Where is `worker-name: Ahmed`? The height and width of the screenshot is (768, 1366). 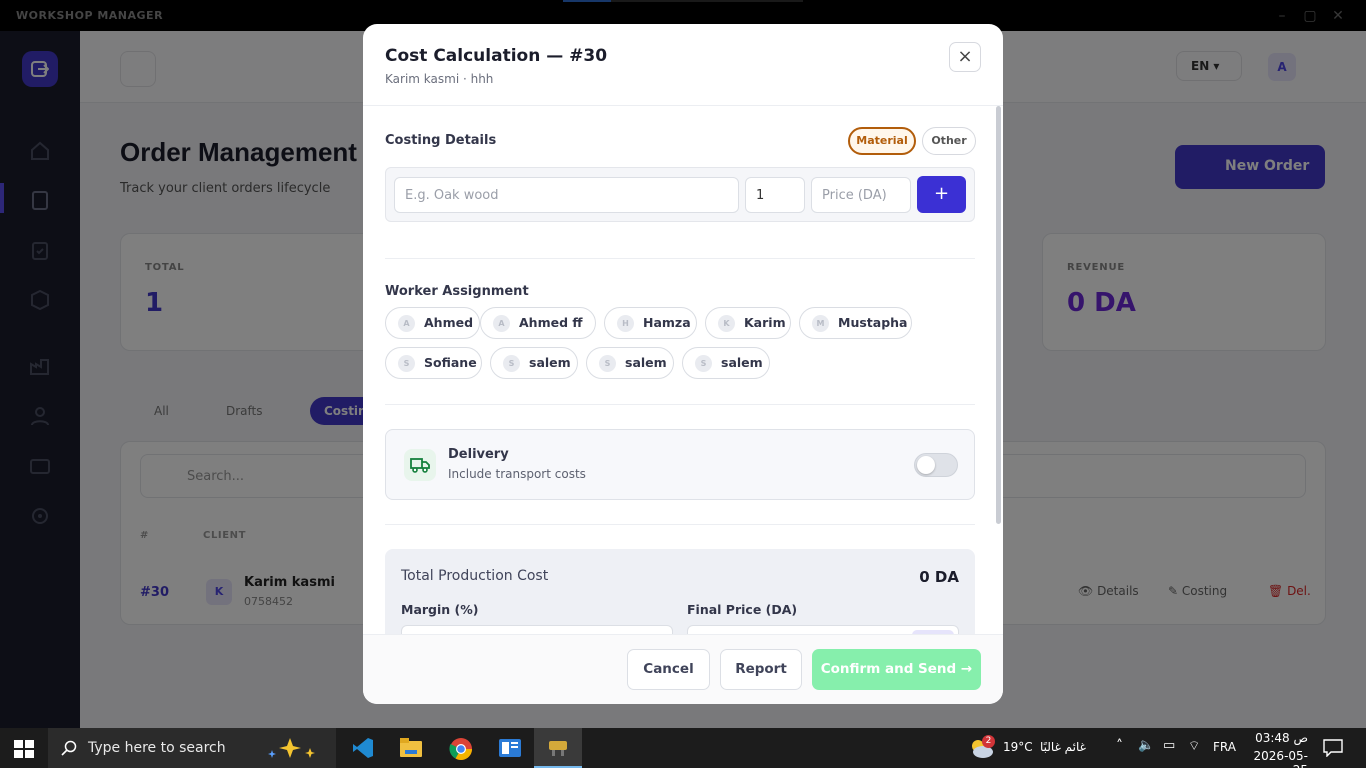
worker-name: Ahmed is located at coordinates (449, 322).